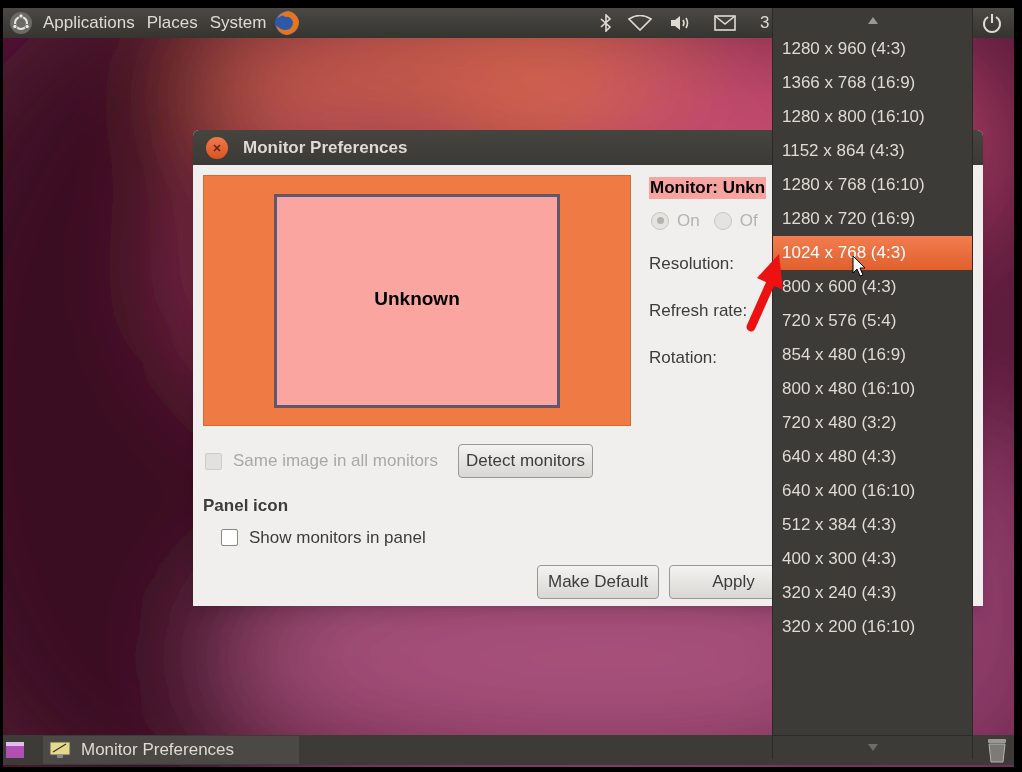  What do you see at coordinates (872, 627) in the screenshot?
I see `menu-item: 320 x 200 (16:10)` at bounding box center [872, 627].